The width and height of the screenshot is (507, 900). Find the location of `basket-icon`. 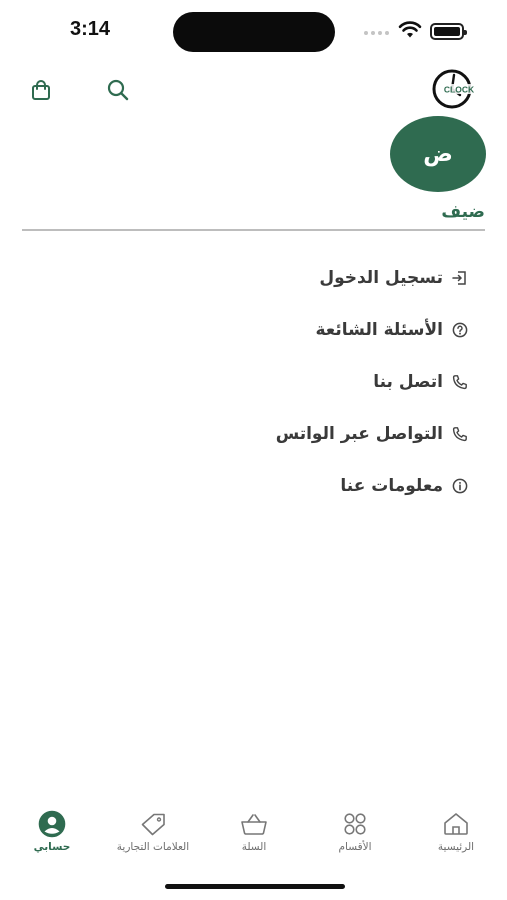

basket-icon is located at coordinates (254, 824).